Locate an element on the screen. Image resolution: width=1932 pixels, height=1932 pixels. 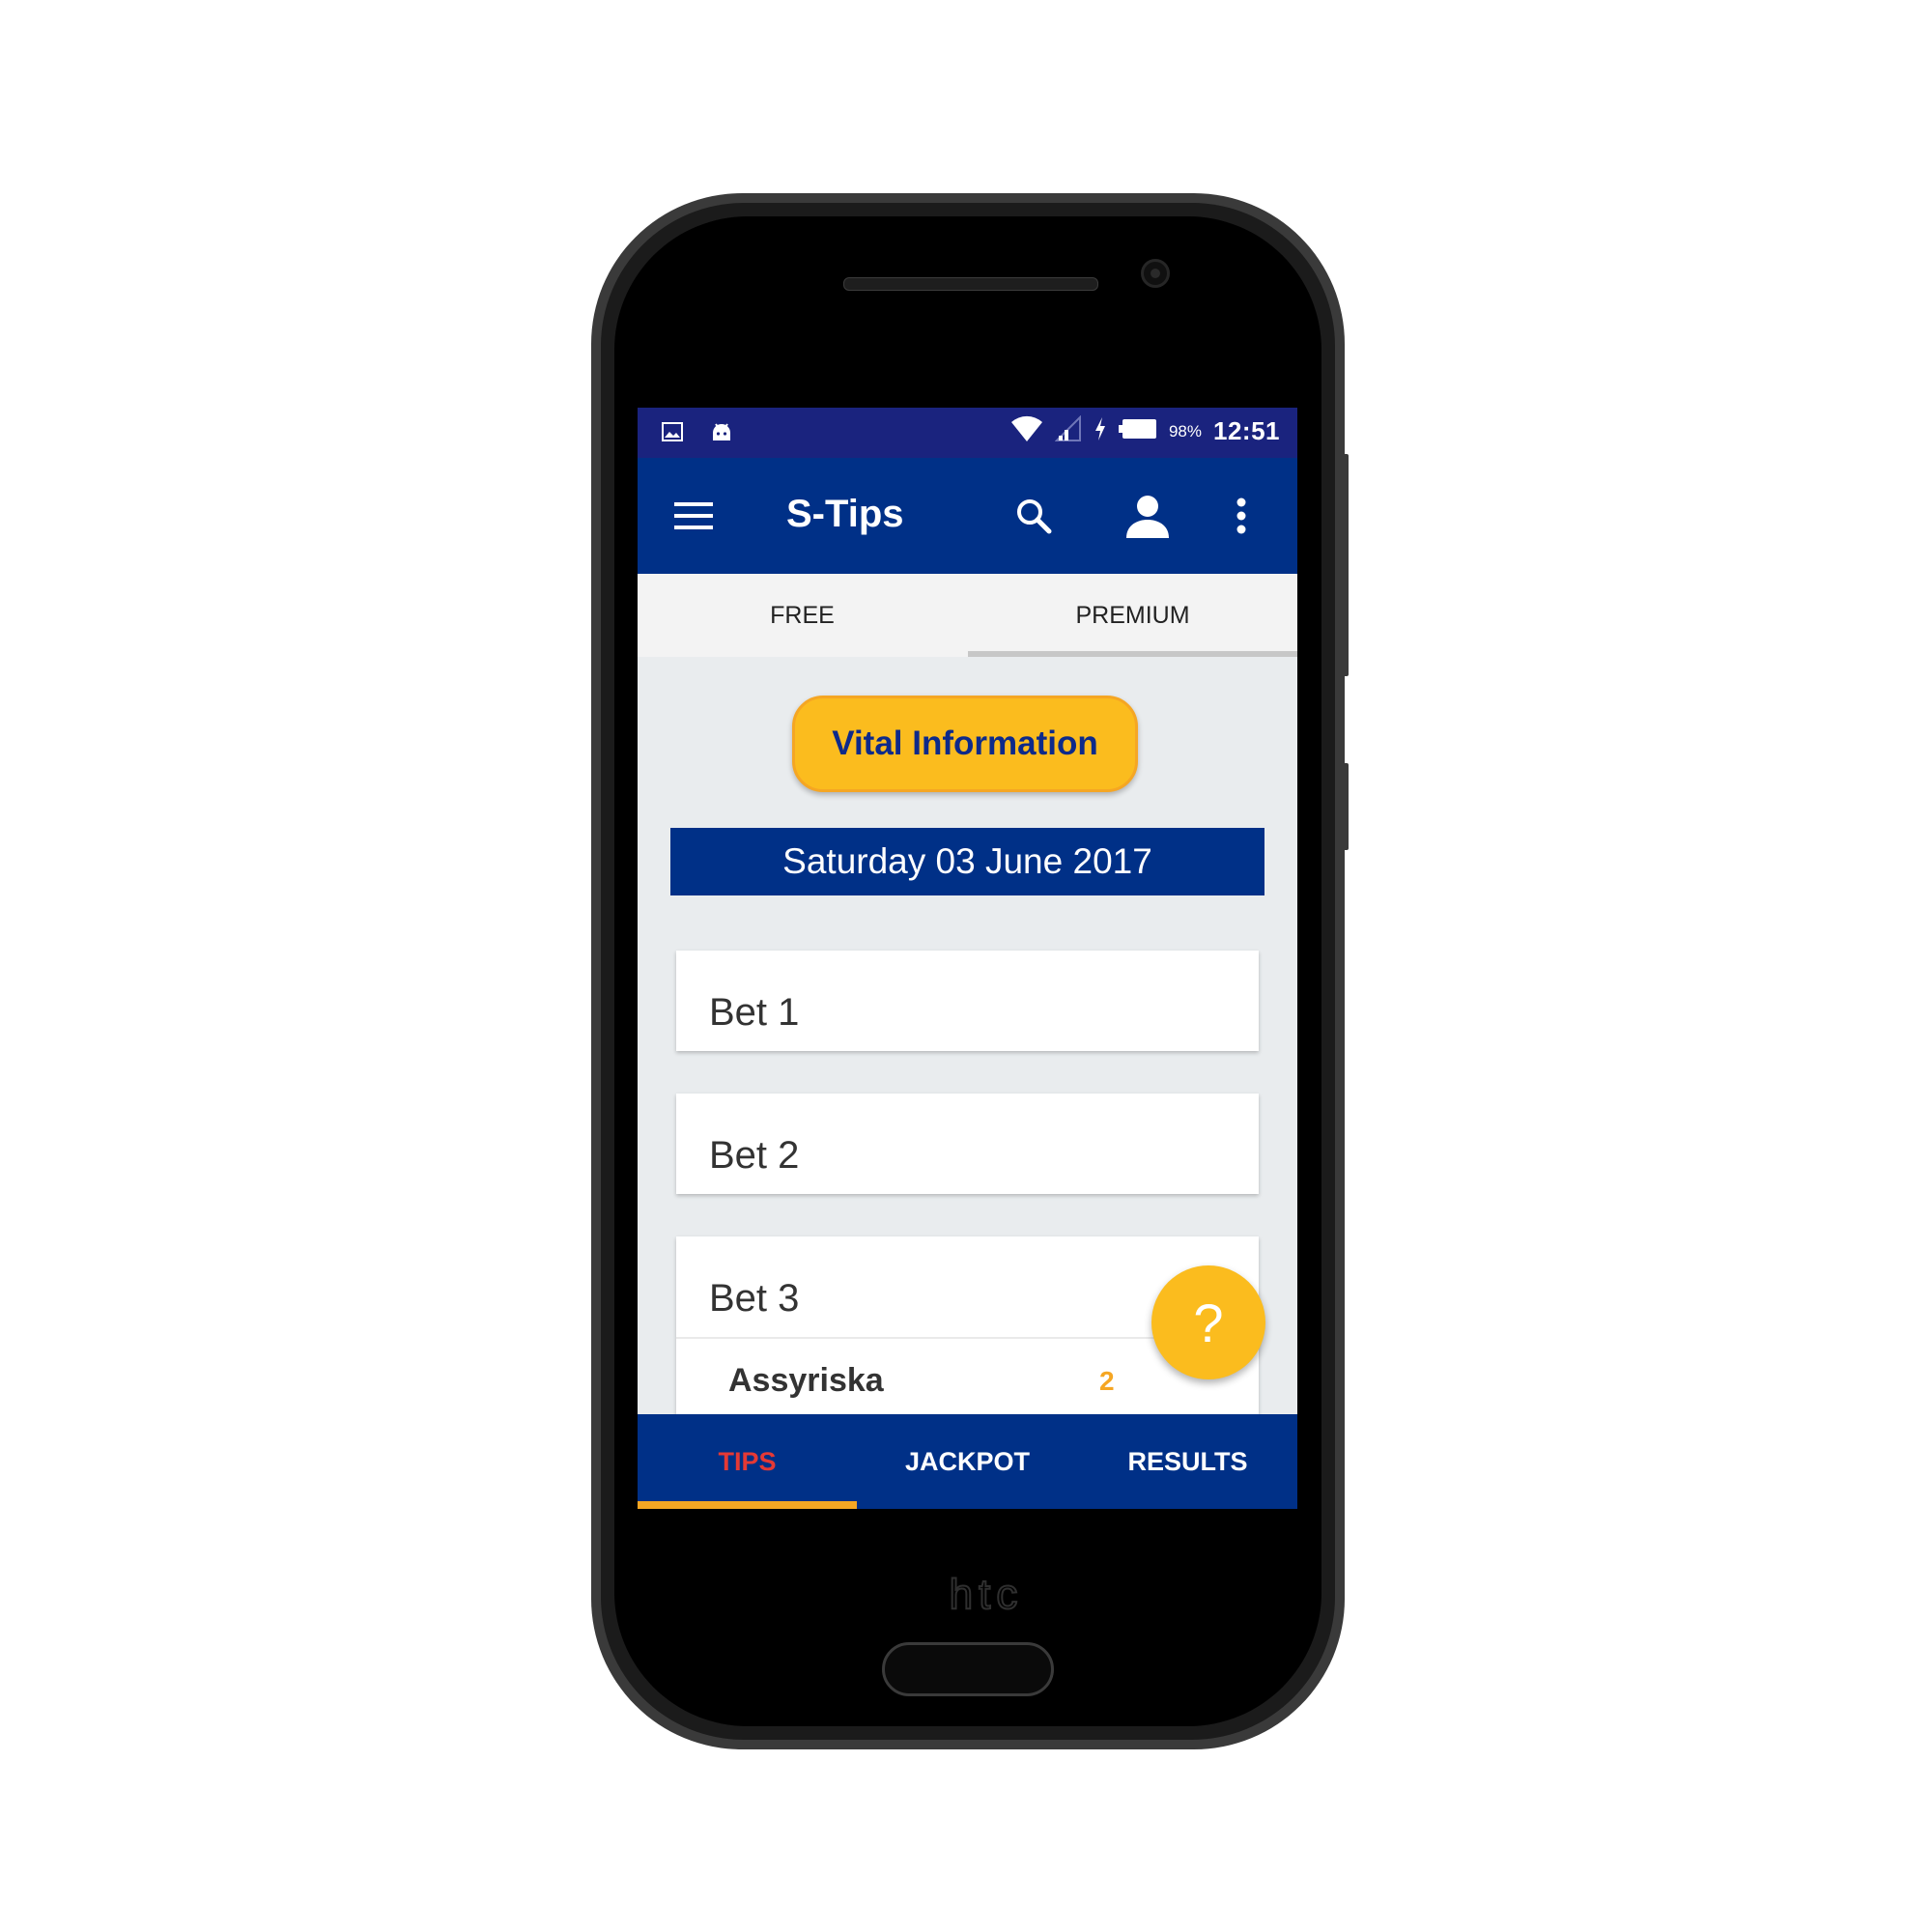
lightning-icon is located at coordinates (1100, 431).